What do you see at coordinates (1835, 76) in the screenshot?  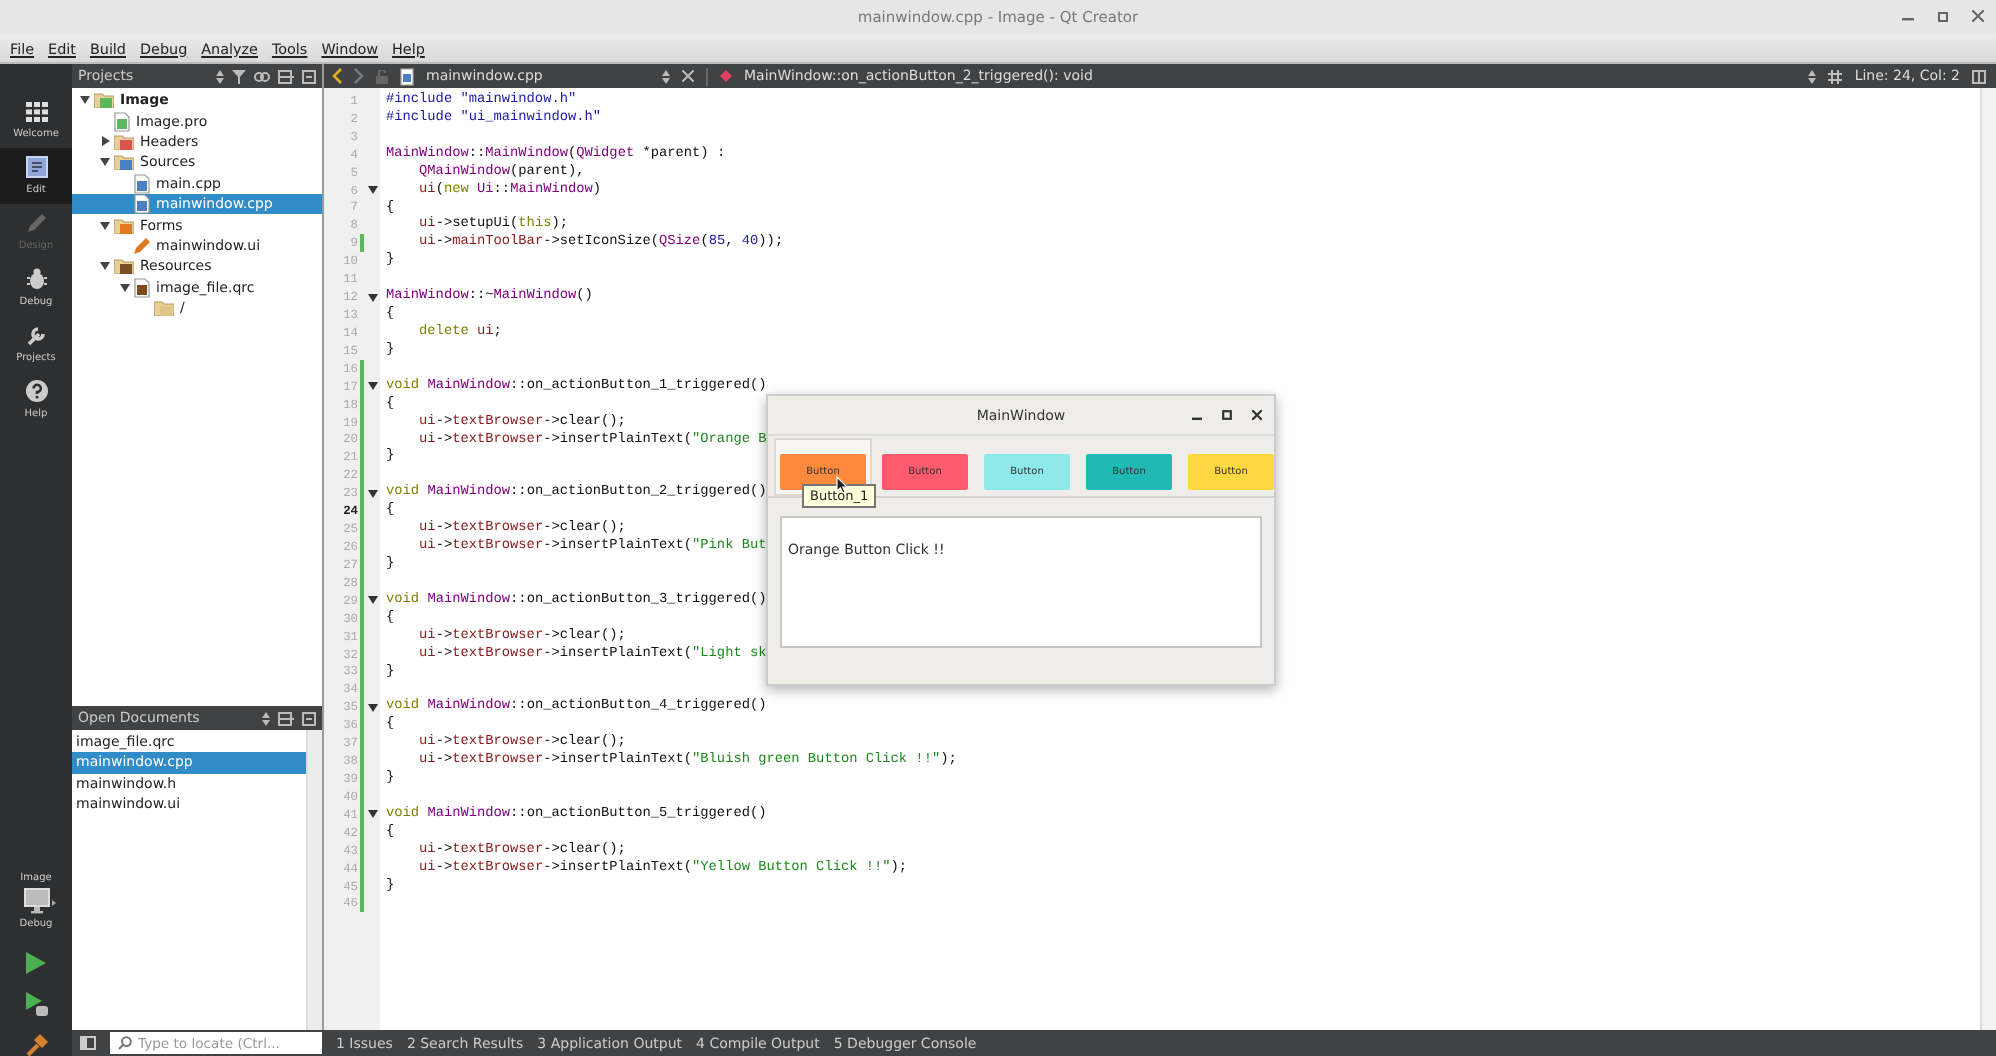 I see `hash-icon` at bounding box center [1835, 76].